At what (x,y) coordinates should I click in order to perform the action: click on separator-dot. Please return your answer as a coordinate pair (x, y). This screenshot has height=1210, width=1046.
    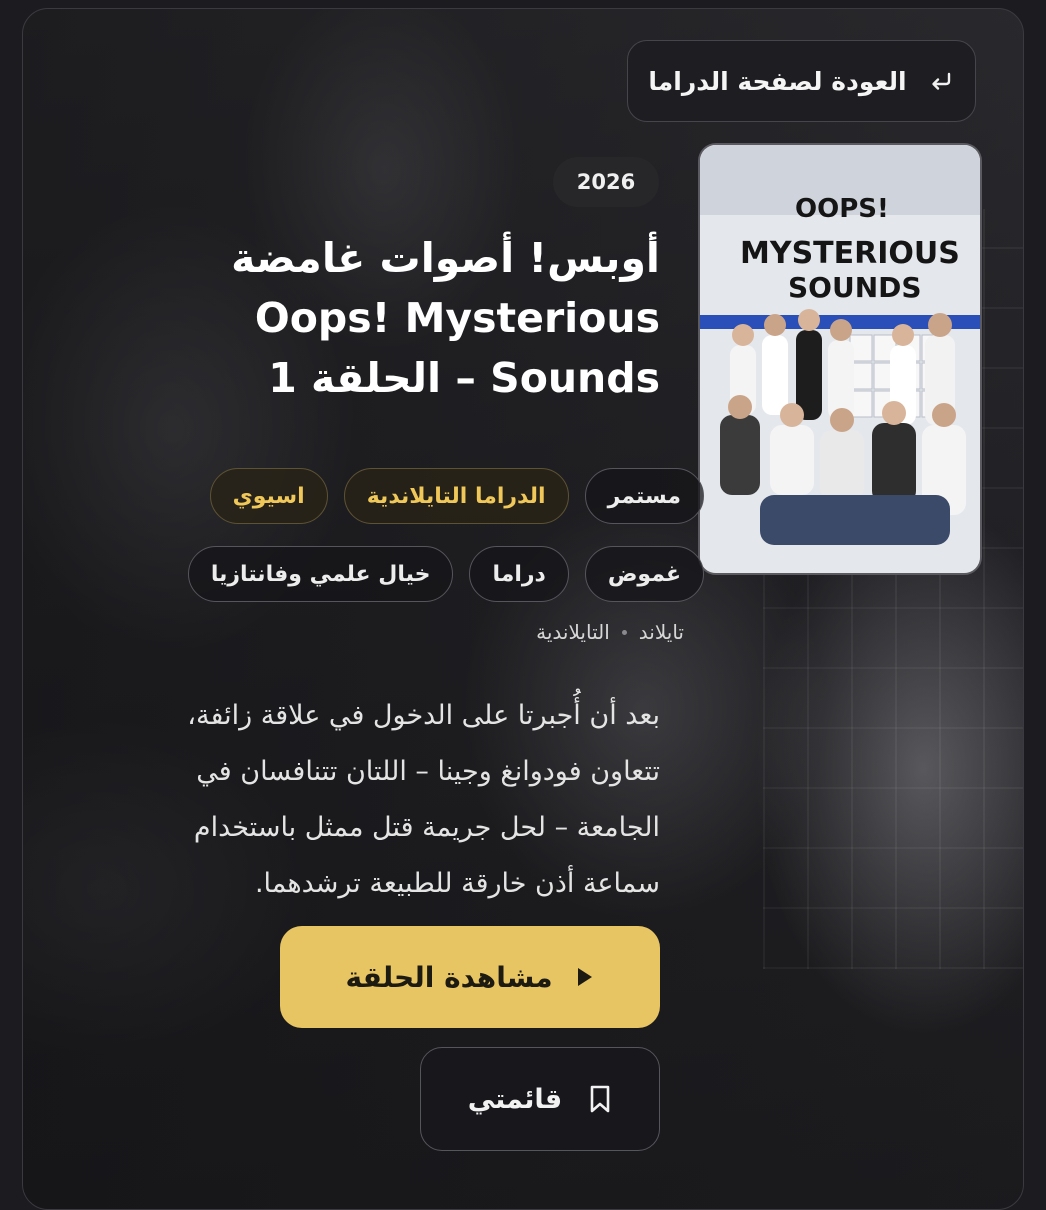
    Looking at the image, I should click on (624, 632).